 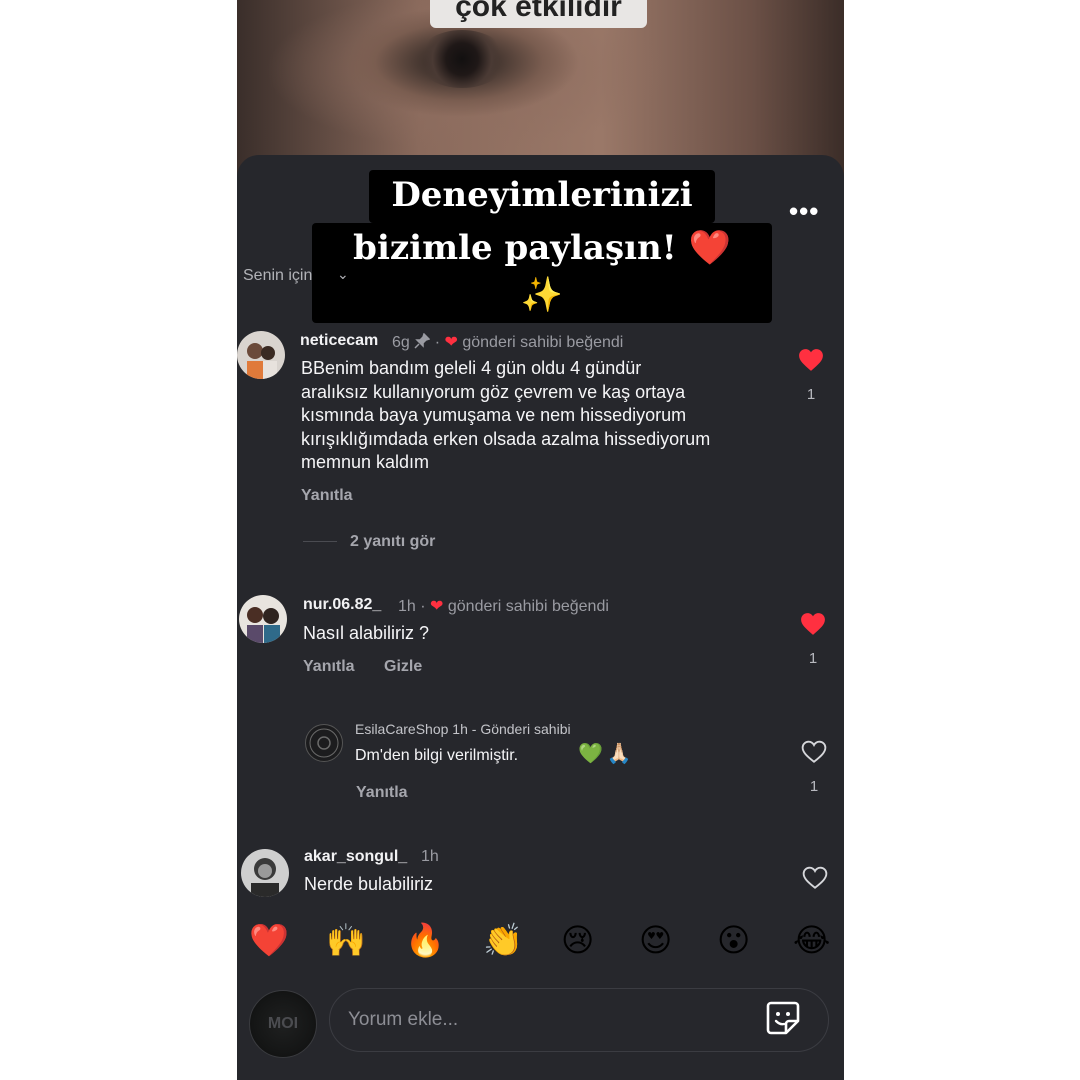 What do you see at coordinates (324, 743) in the screenshot?
I see `creator-avatar` at bounding box center [324, 743].